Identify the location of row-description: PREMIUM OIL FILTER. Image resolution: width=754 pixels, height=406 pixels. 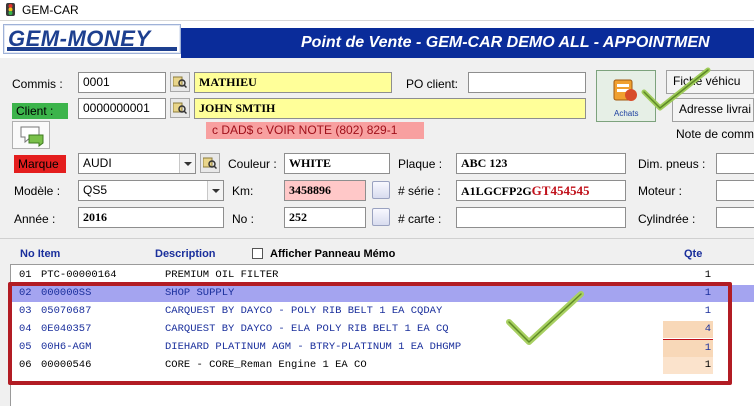
(222, 275).